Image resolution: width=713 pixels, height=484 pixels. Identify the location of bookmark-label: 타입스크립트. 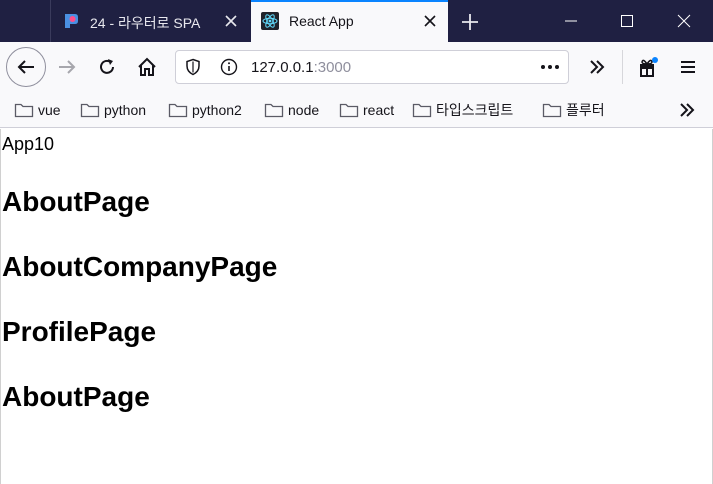
(475, 110).